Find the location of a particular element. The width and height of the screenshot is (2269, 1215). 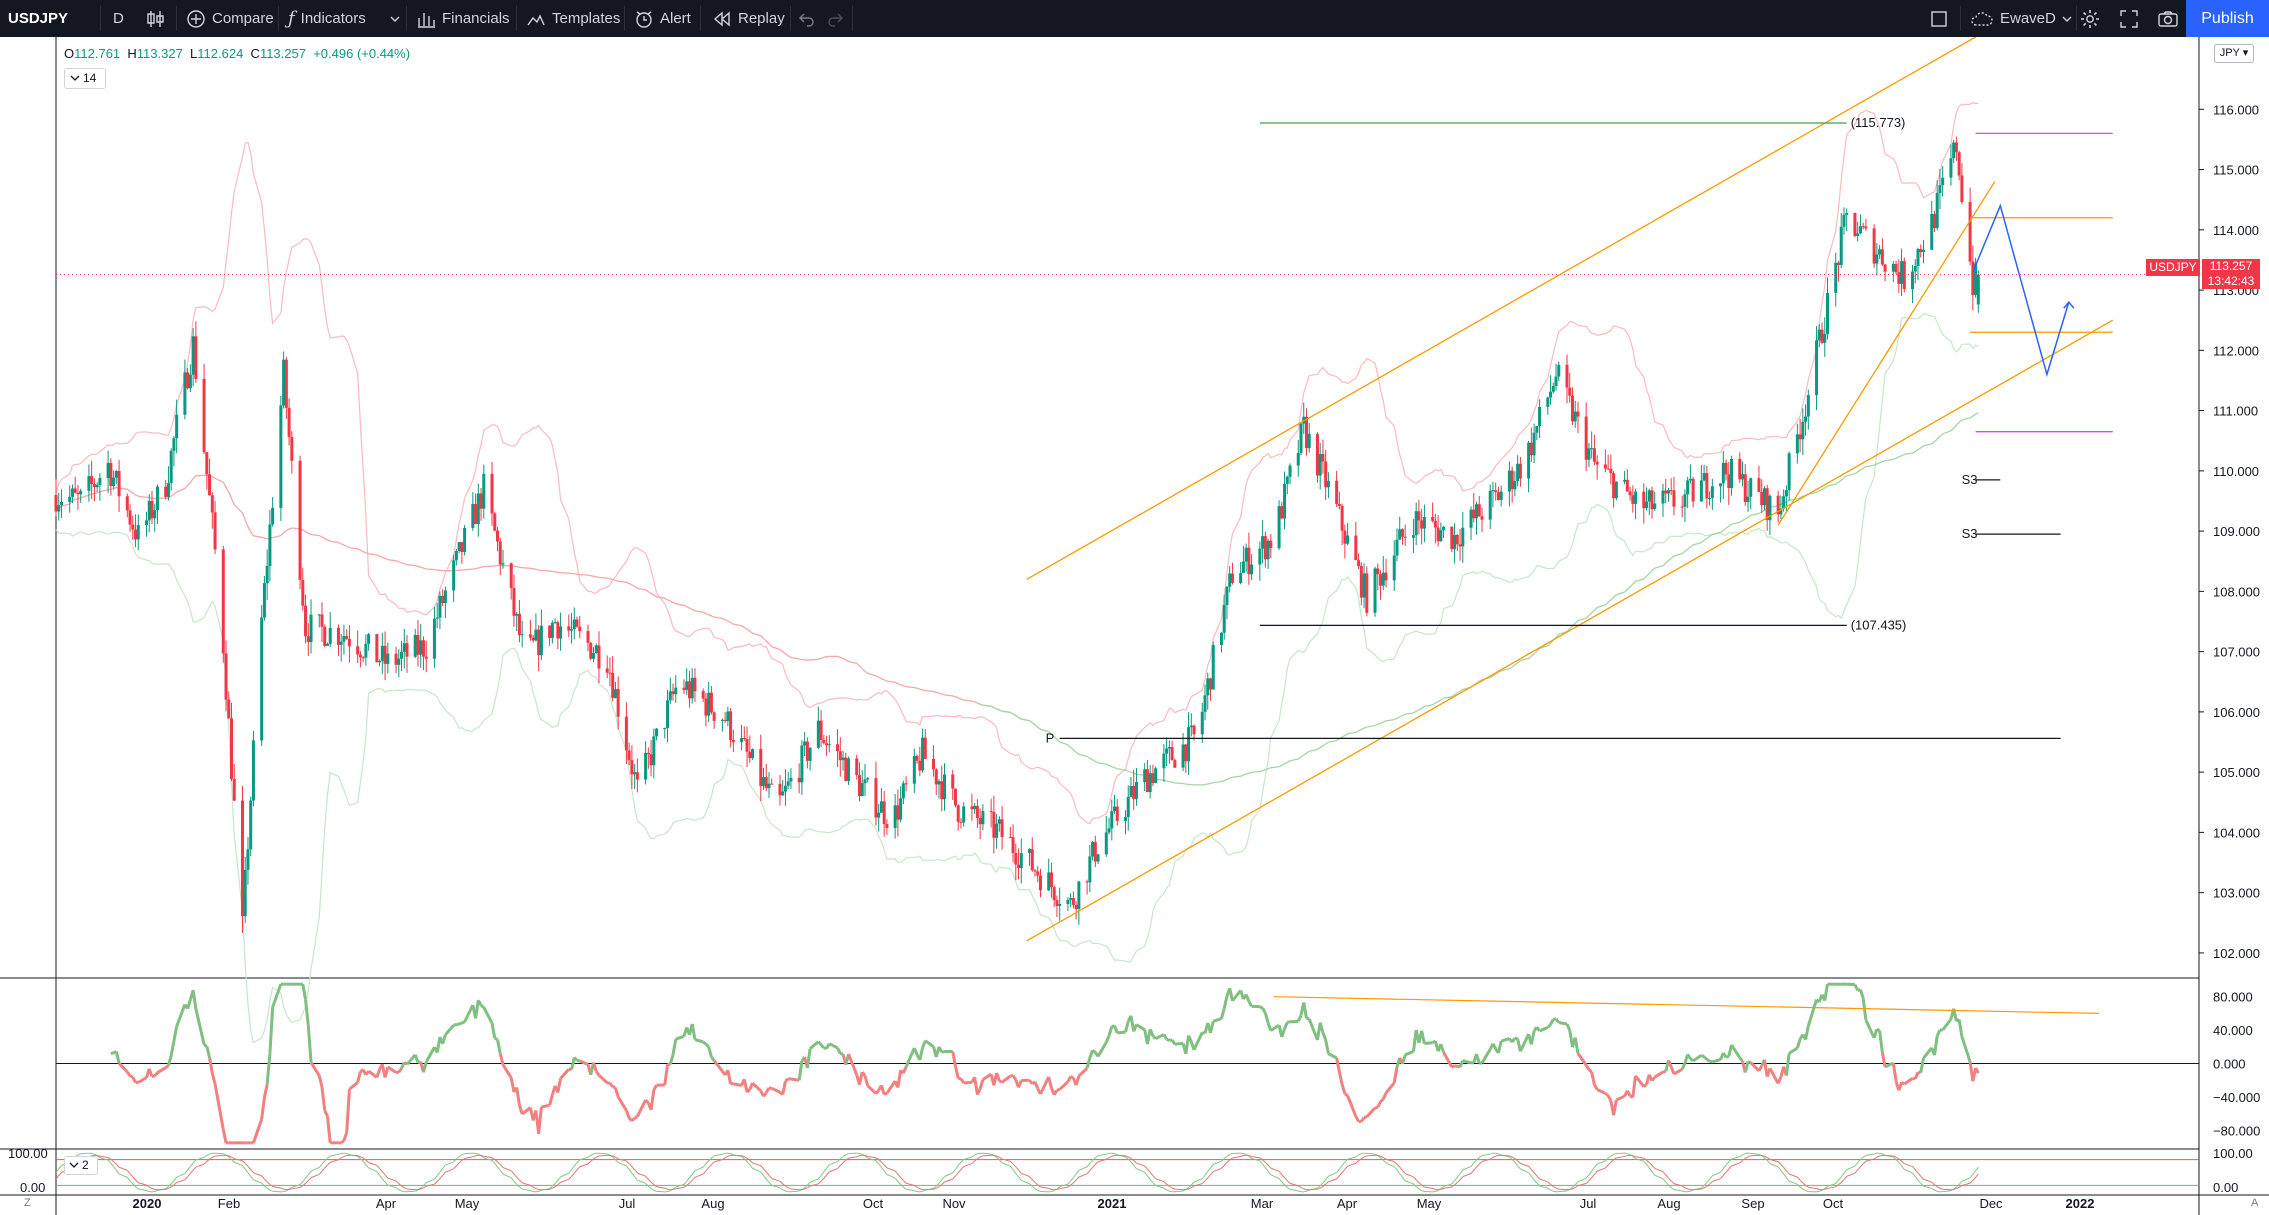

symbol-search: USDJPY is located at coordinates (38, 18).